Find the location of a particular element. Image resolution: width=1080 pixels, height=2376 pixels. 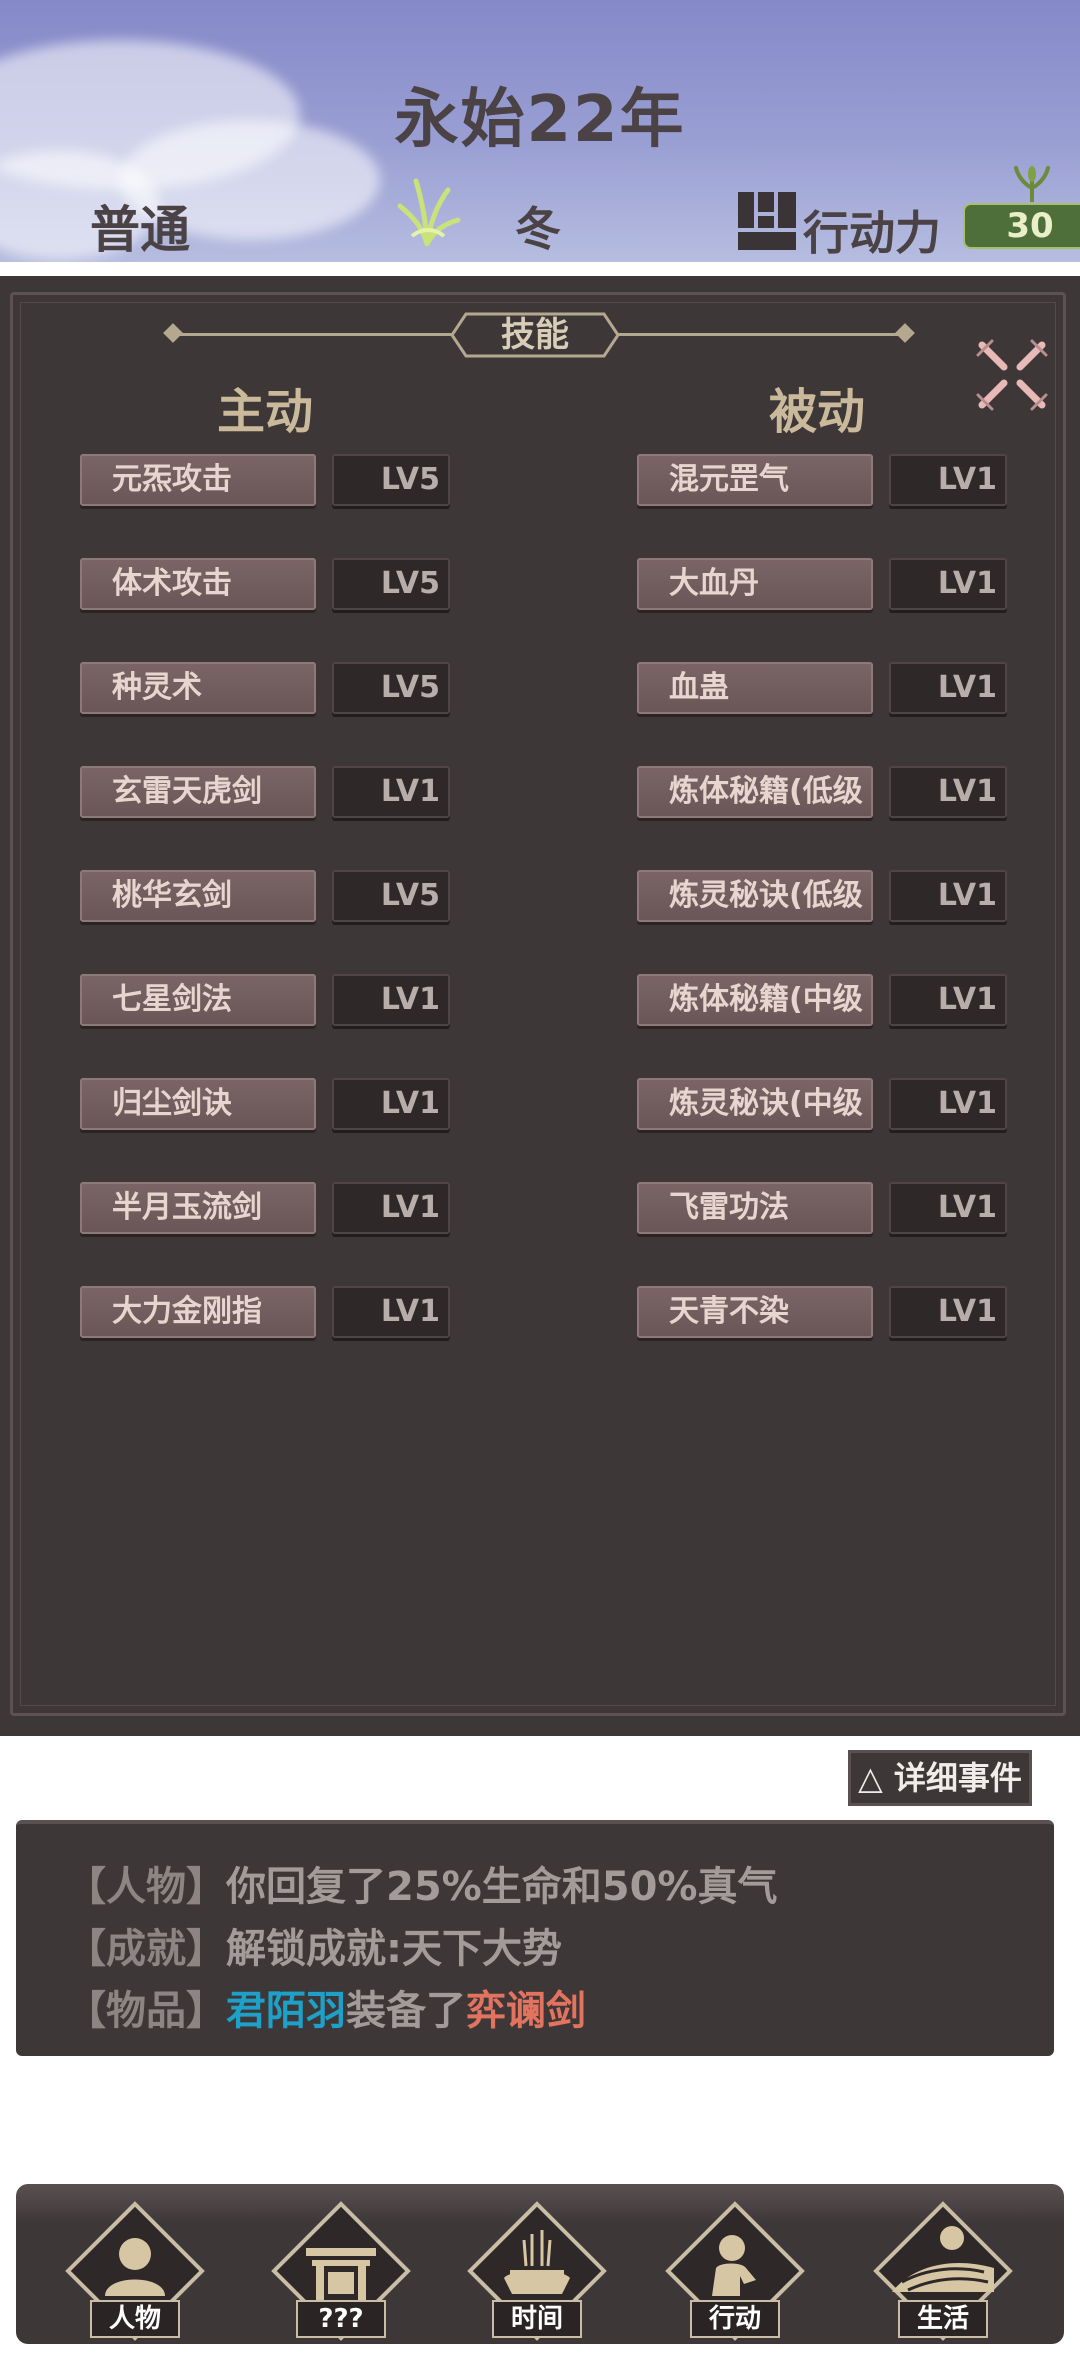

event-line: 【物品】君陌羽装备了弈谰剑 is located at coordinates (326, 2007).